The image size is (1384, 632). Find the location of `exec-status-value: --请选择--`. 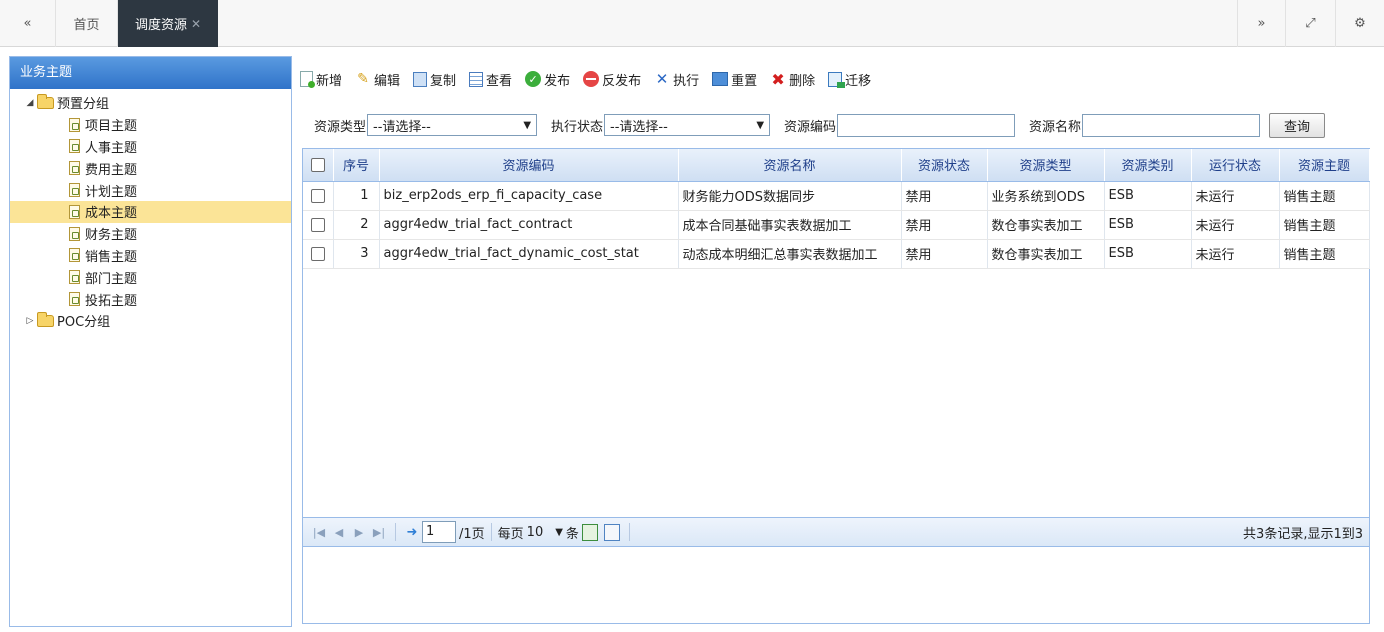

exec-status-value: --请选择-- is located at coordinates (639, 127).